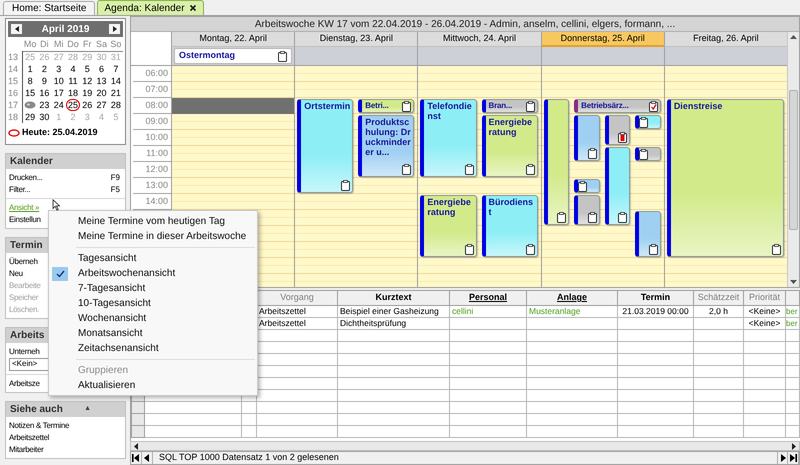  I want to click on menu-link: Einstellun, so click(25, 219).